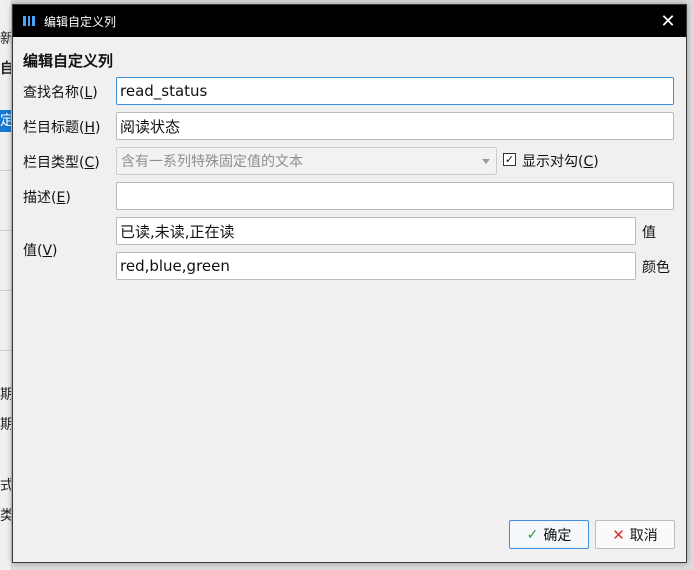 This screenshot has height=570, width=694. I want to click on column-heading-value: 阅读状态, so click(150, 126).